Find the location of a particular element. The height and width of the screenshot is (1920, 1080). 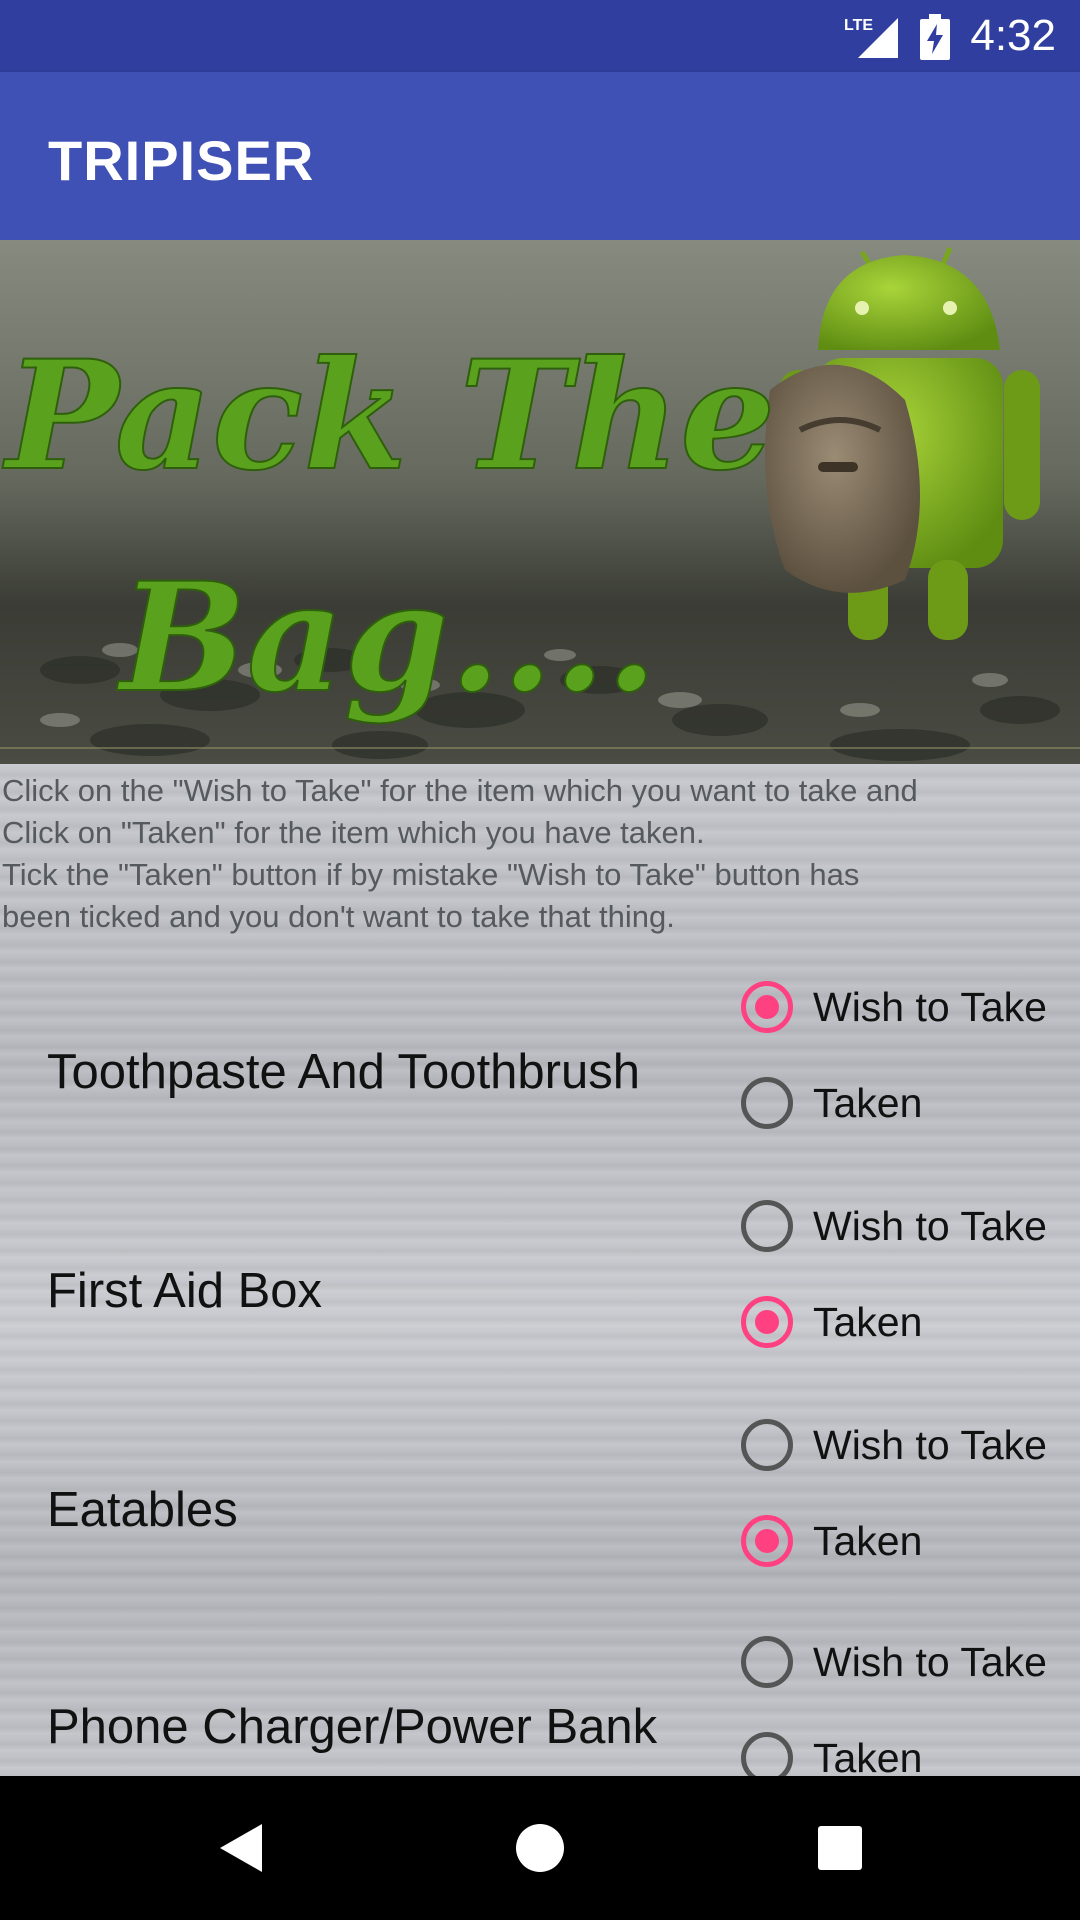

svg-text: LTE is located at coordinates (858, 25).